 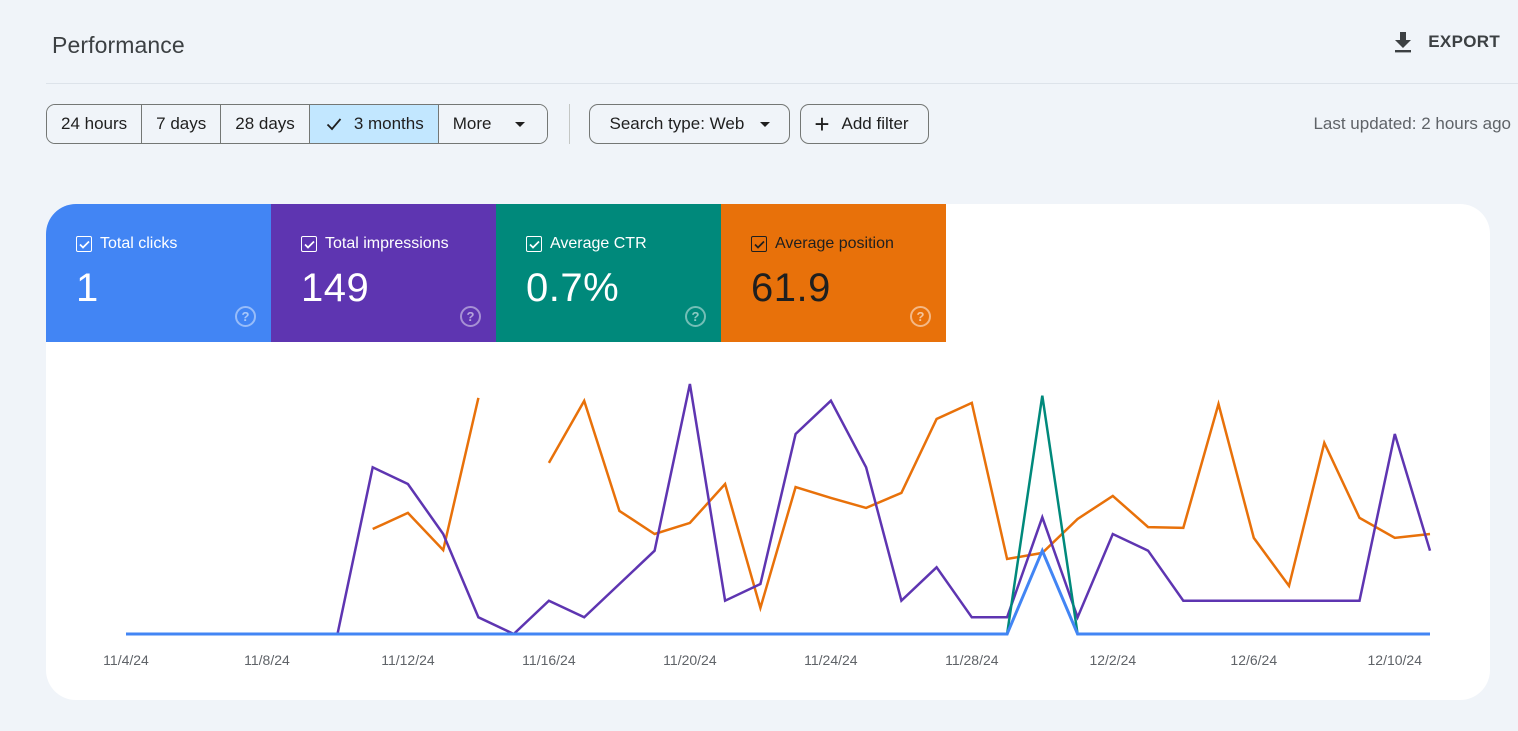 What do you see at coordinates (333, 124) in the screenshot?
I see `check-icon` at bounding box center [333, 124].